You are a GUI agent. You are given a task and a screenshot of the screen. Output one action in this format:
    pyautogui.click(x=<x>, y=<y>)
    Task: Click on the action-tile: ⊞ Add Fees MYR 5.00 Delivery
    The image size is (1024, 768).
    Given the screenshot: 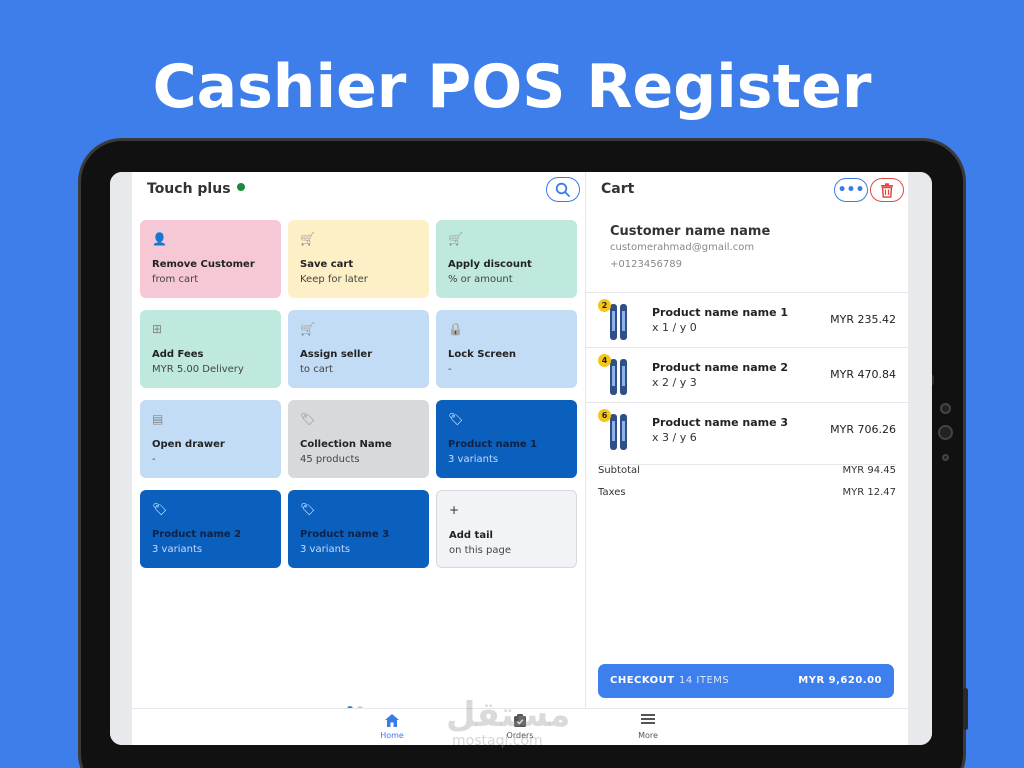 What is the action you would take?
    pyautogui.click(x=210, y=349)
    